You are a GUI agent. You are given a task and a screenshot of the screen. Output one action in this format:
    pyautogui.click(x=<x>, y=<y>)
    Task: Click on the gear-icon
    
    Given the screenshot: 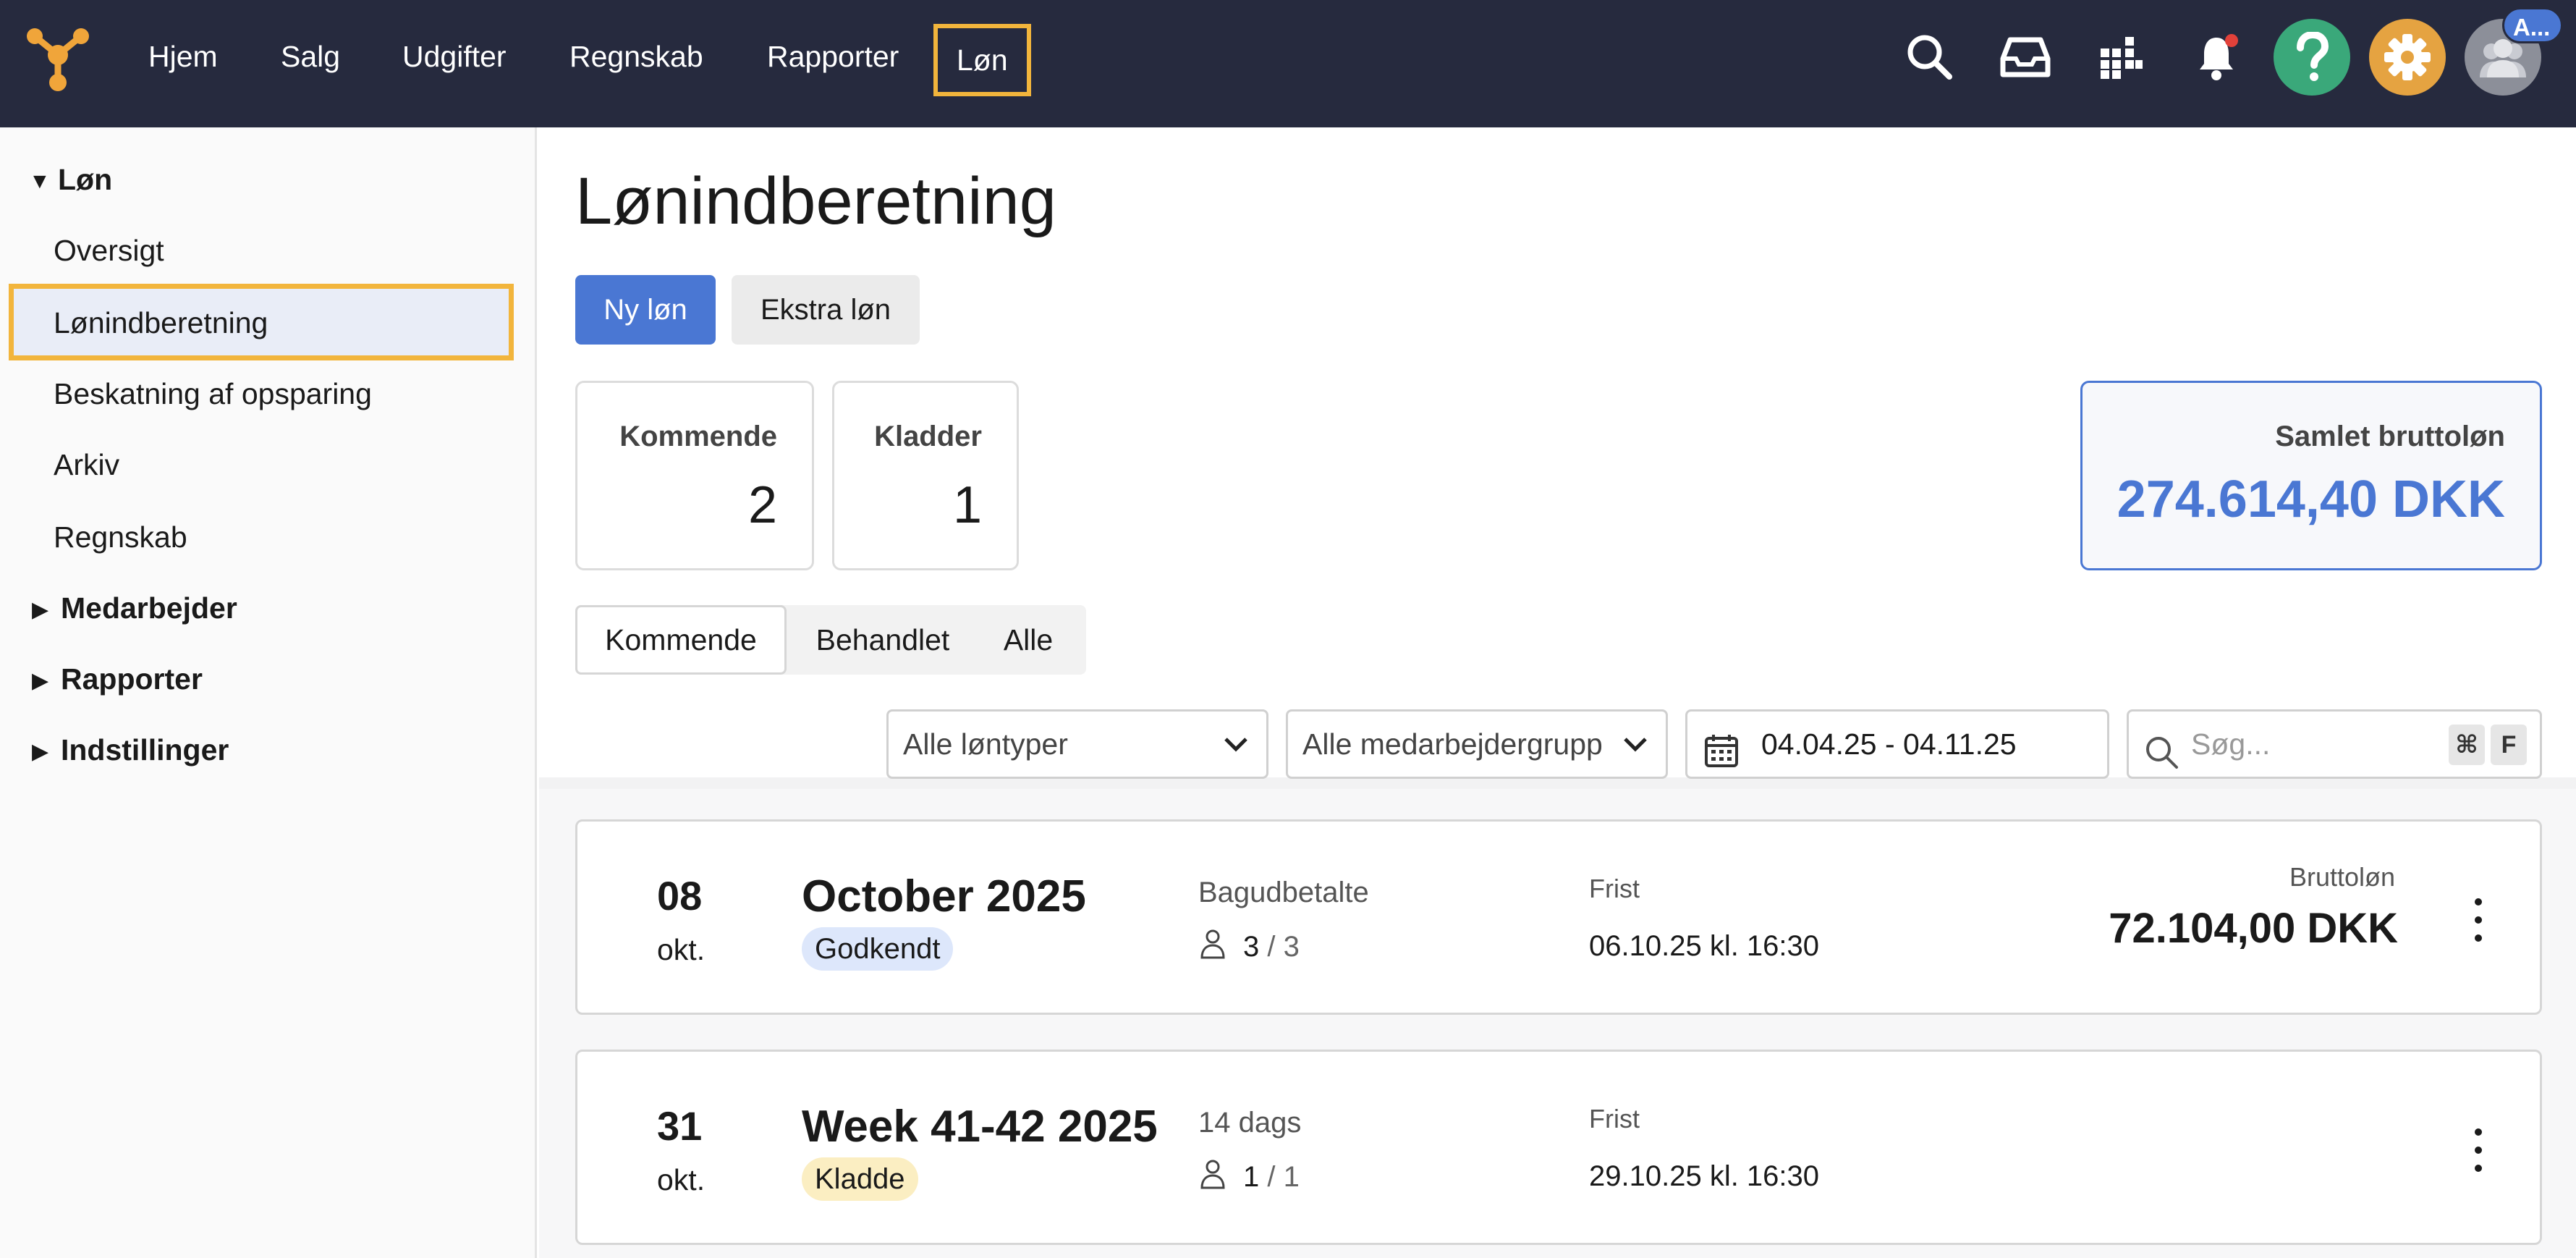 What is the action you would take?
    pyautogui.click(x=2407, y=57)
    